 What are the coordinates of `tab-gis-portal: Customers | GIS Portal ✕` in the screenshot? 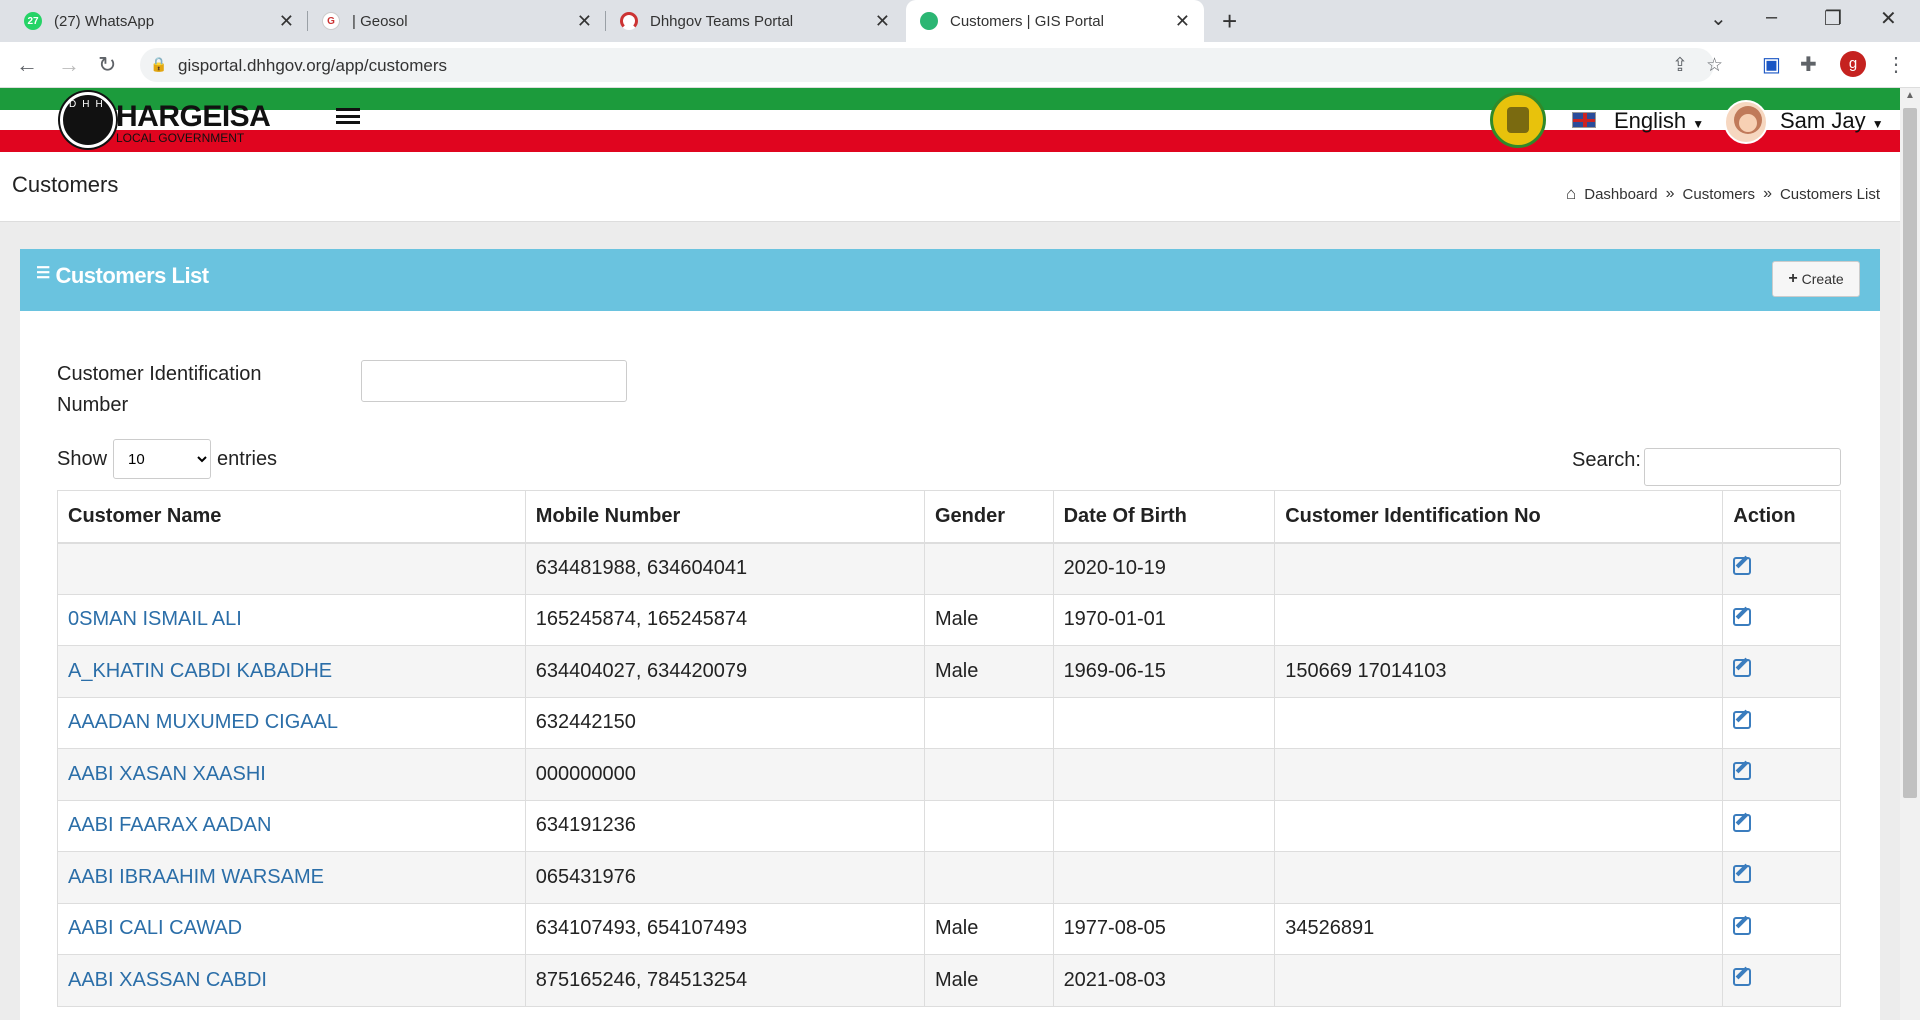 It's located at (1055, 21).